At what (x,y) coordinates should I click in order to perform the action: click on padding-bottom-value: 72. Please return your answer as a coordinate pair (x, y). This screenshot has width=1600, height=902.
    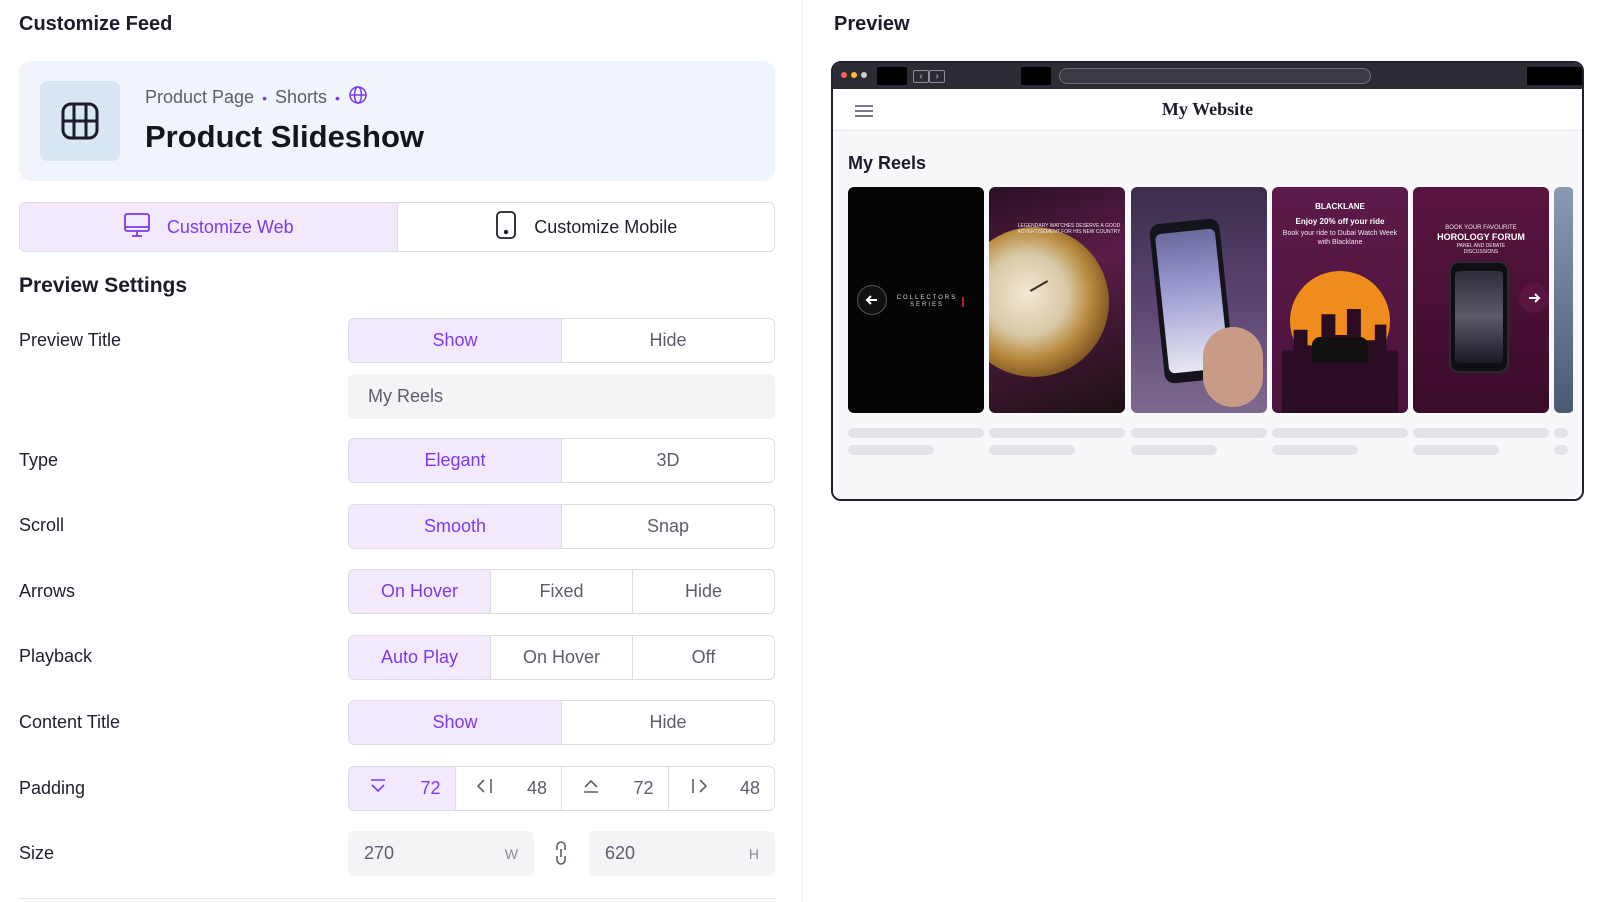
    Looking at the image, I should click on (430, 788).